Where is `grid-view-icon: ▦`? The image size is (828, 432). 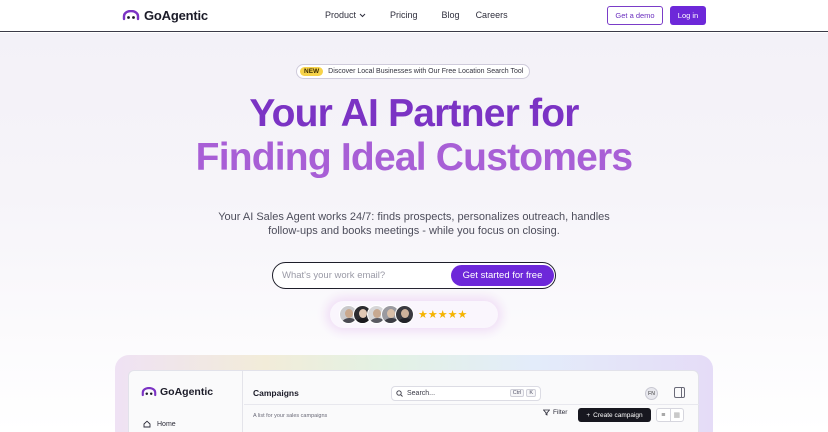
grid-view-icon: ▦ is located at coordinates (676, 415).